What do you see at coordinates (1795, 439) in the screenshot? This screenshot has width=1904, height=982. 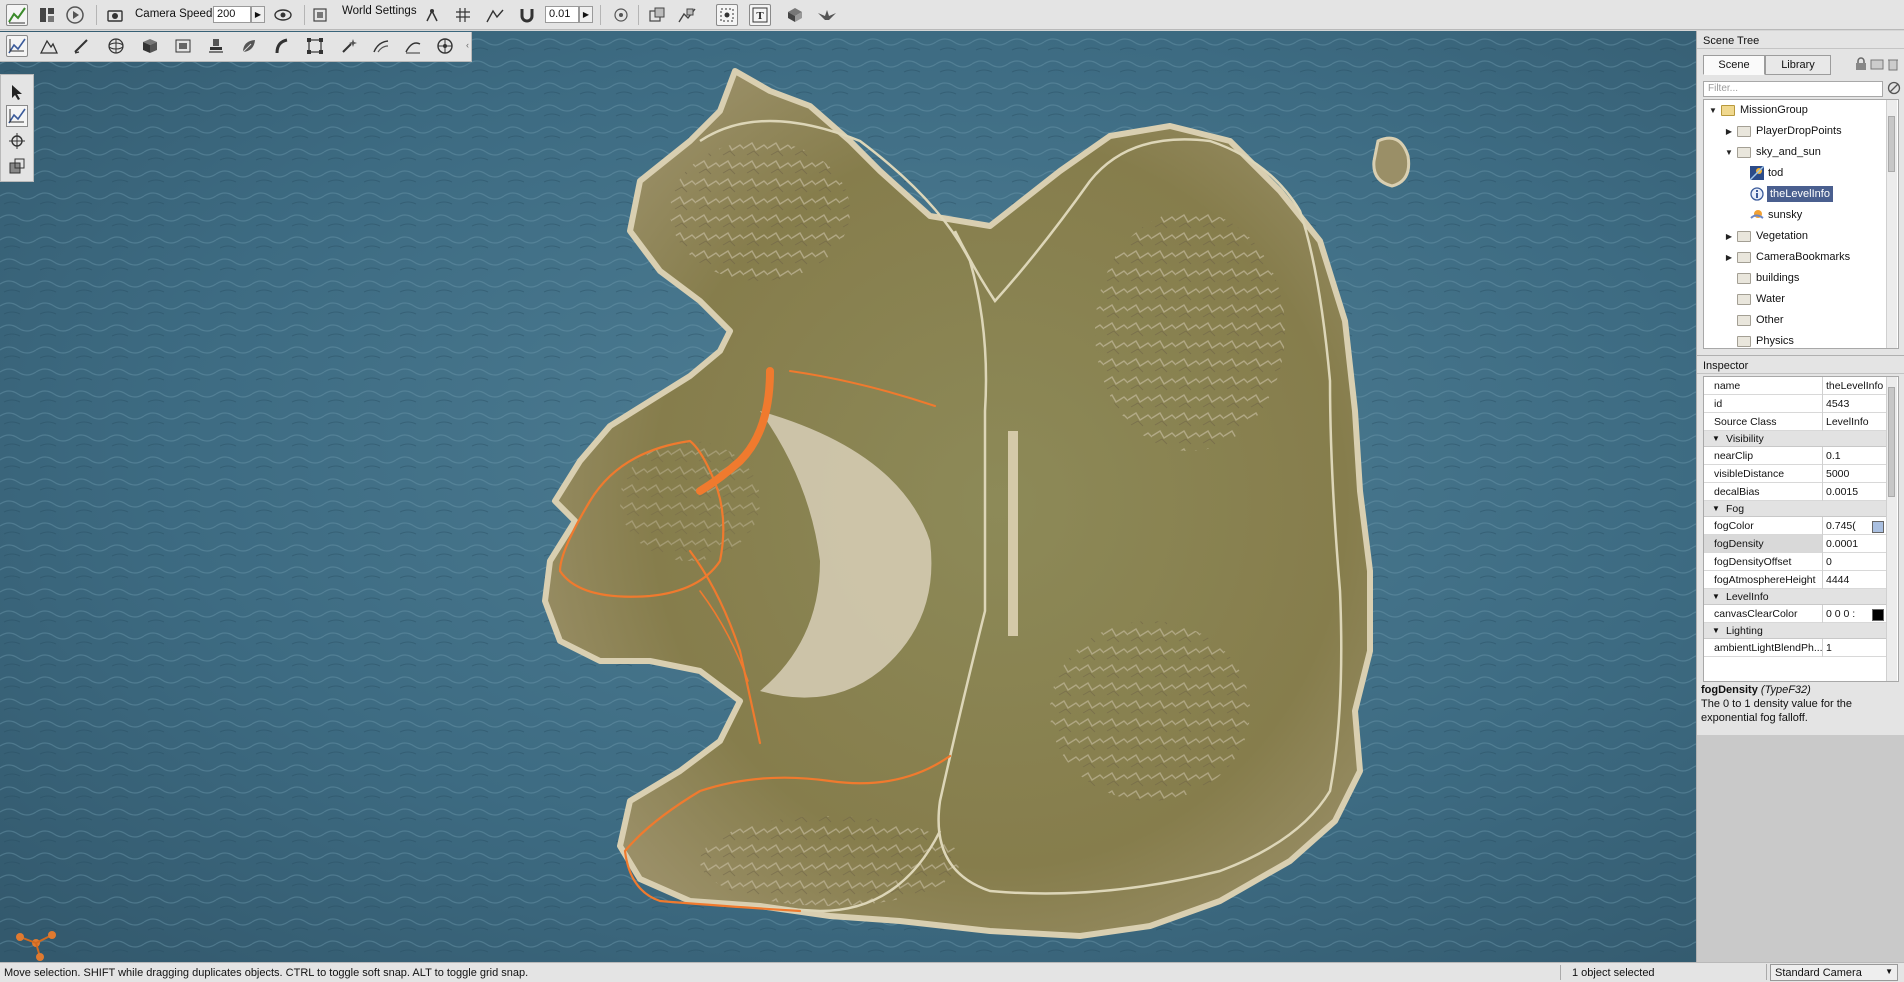 I see `group-visibility: ▼ Visibility` at bounding box center [1795, 439].